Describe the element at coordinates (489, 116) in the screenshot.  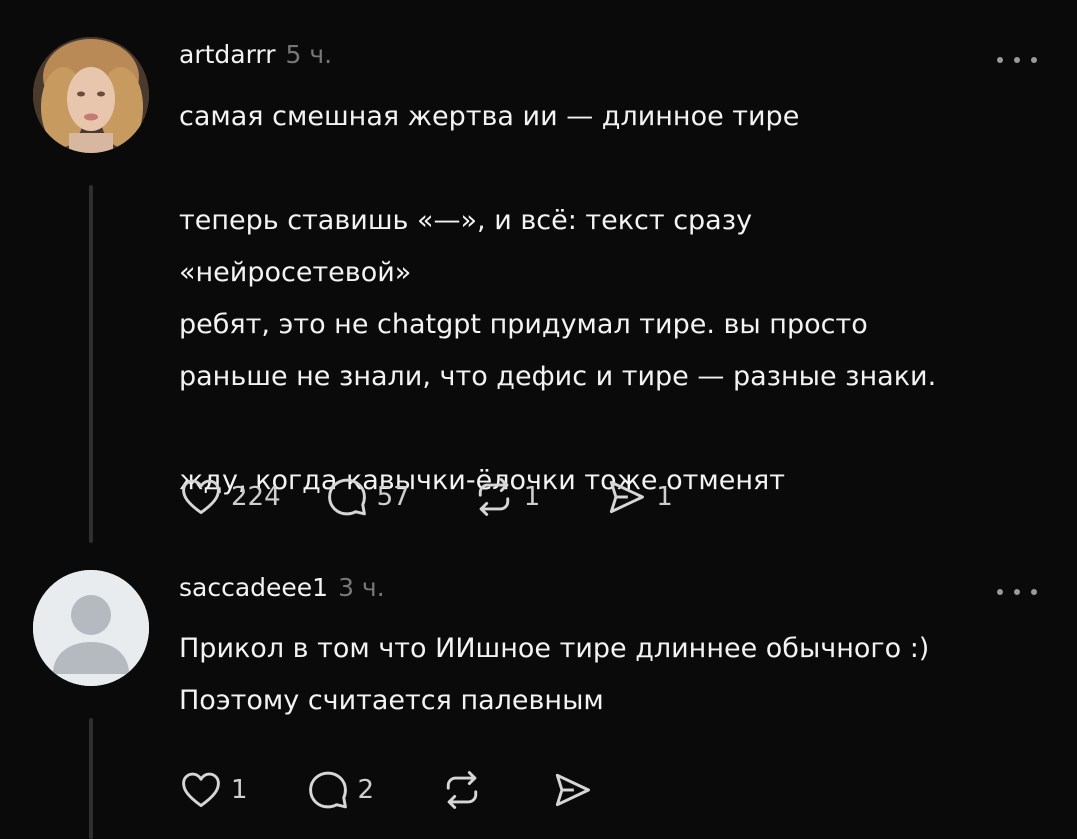
I see `text-line: самая смешная жертва ии — длинное тире` at that location.